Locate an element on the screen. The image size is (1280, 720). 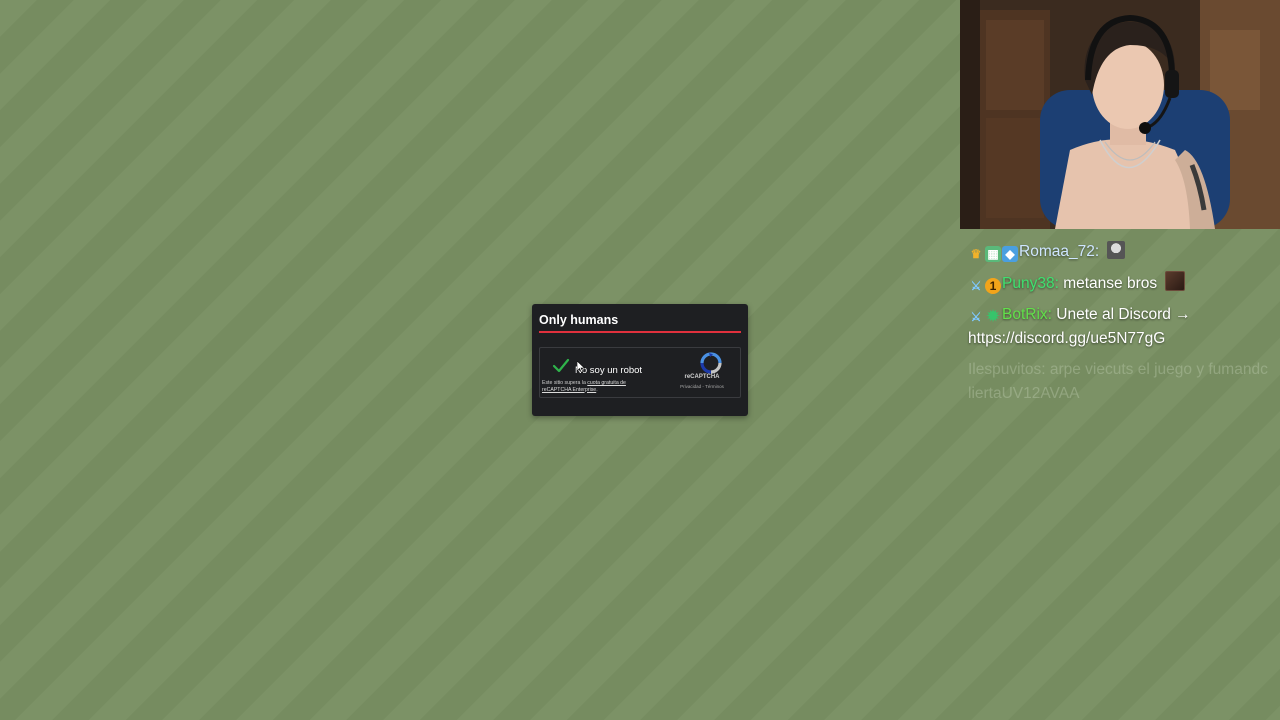
badge-group: ♛ ▦ ◆ is located at coordinates (993, 254).